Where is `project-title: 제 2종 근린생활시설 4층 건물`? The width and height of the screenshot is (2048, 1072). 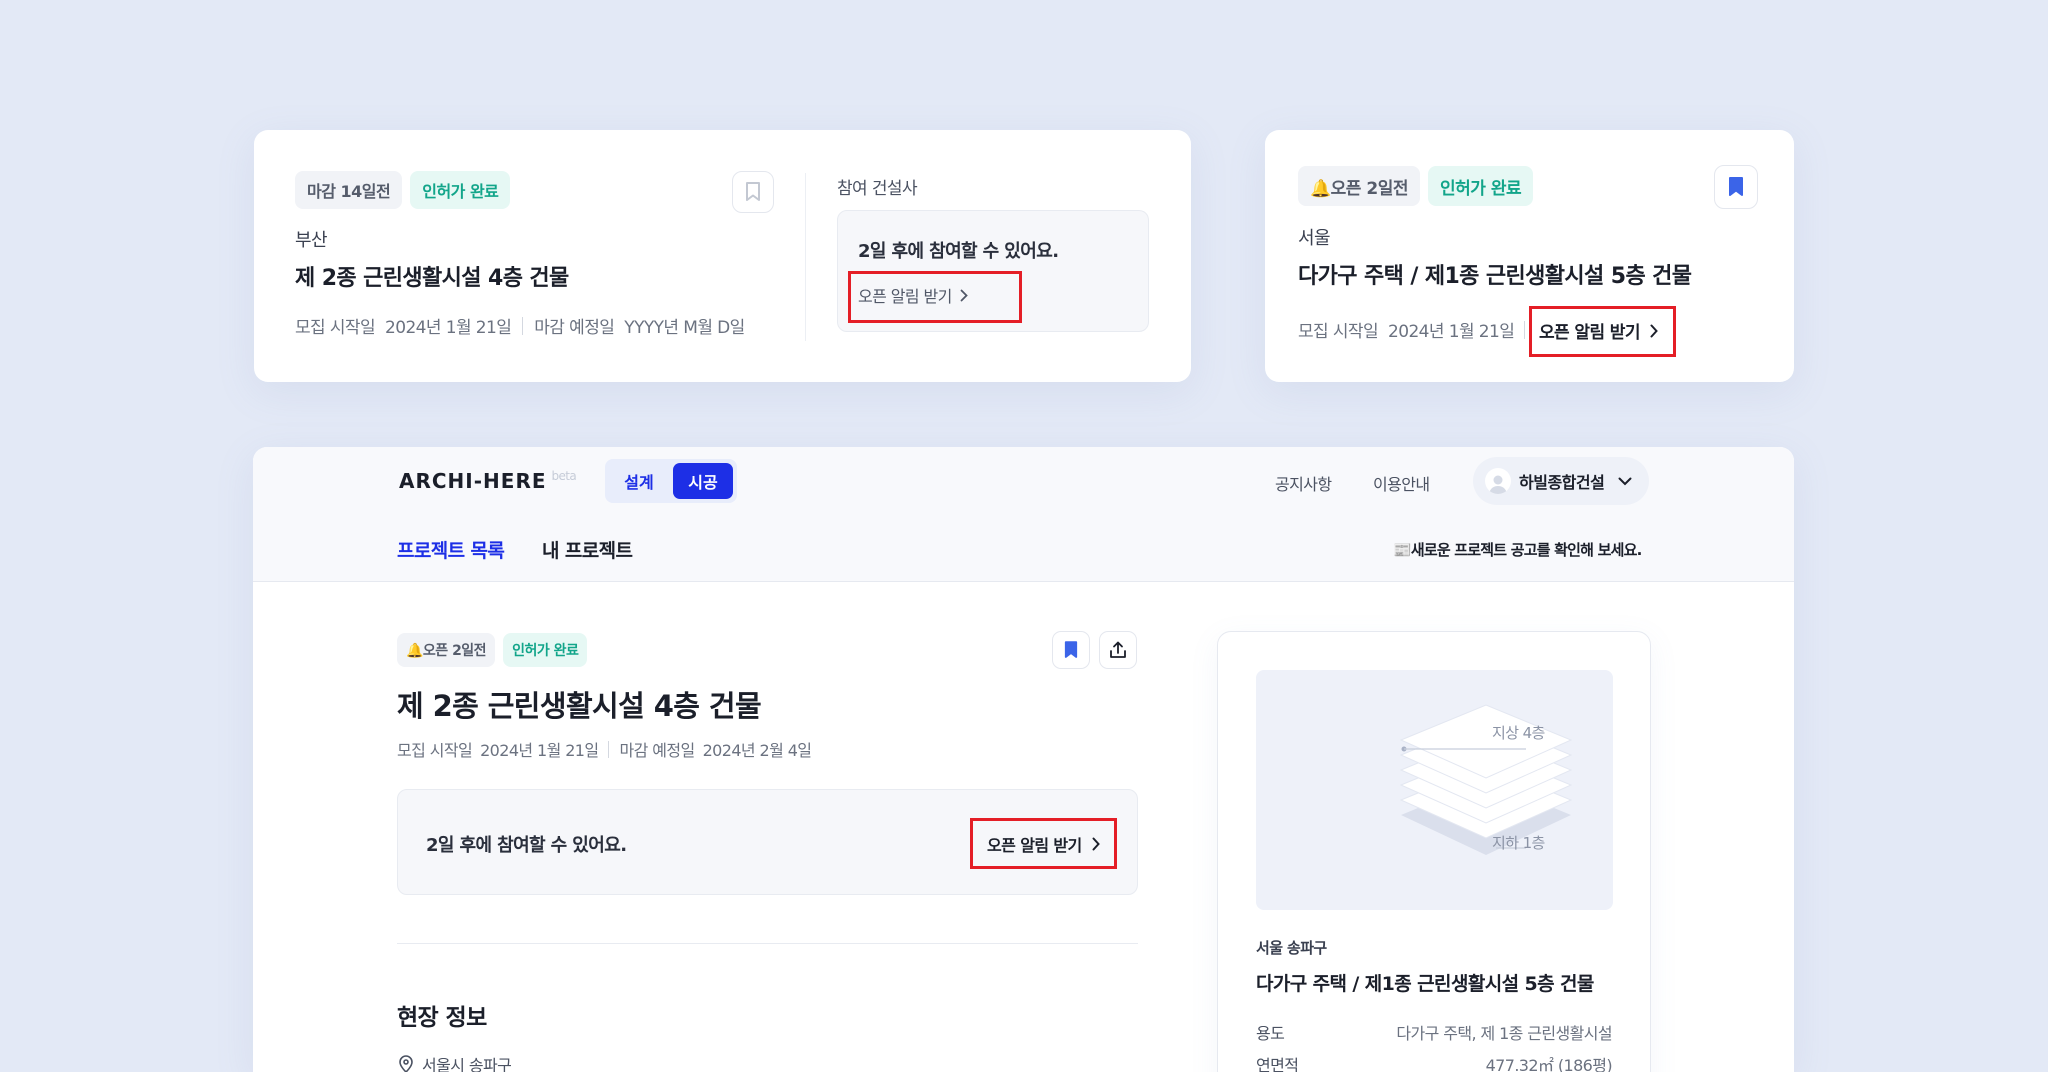 project-title: 제 2종 근린생활시설 4층 건물 is located at coordinates (432, 276).